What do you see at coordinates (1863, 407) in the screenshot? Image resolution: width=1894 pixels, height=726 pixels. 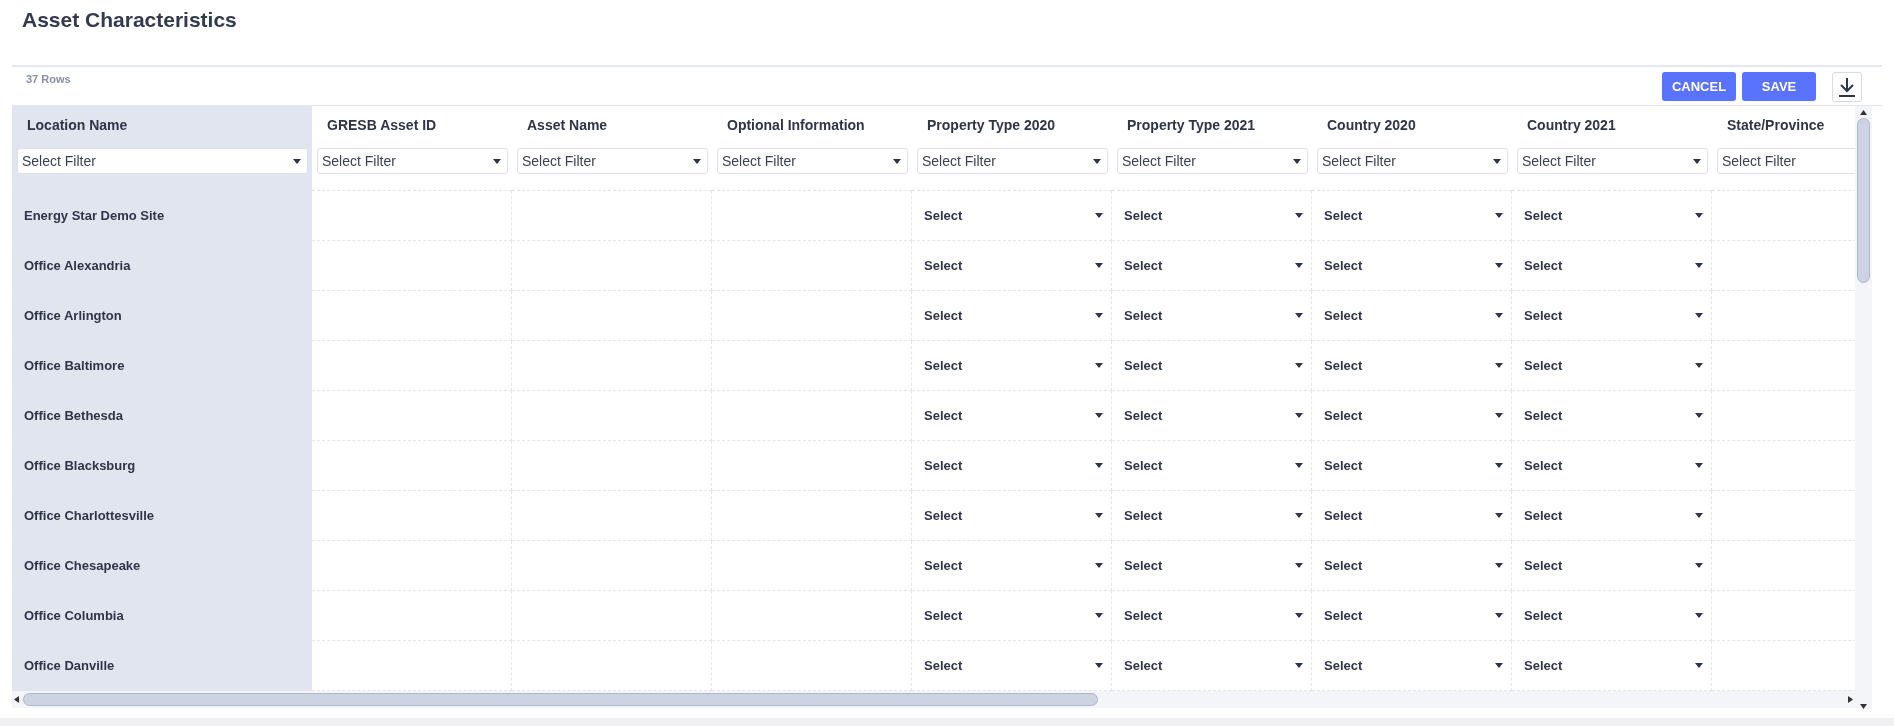 I see `vertical-scrollbar` at bounding box center [1863, 407].